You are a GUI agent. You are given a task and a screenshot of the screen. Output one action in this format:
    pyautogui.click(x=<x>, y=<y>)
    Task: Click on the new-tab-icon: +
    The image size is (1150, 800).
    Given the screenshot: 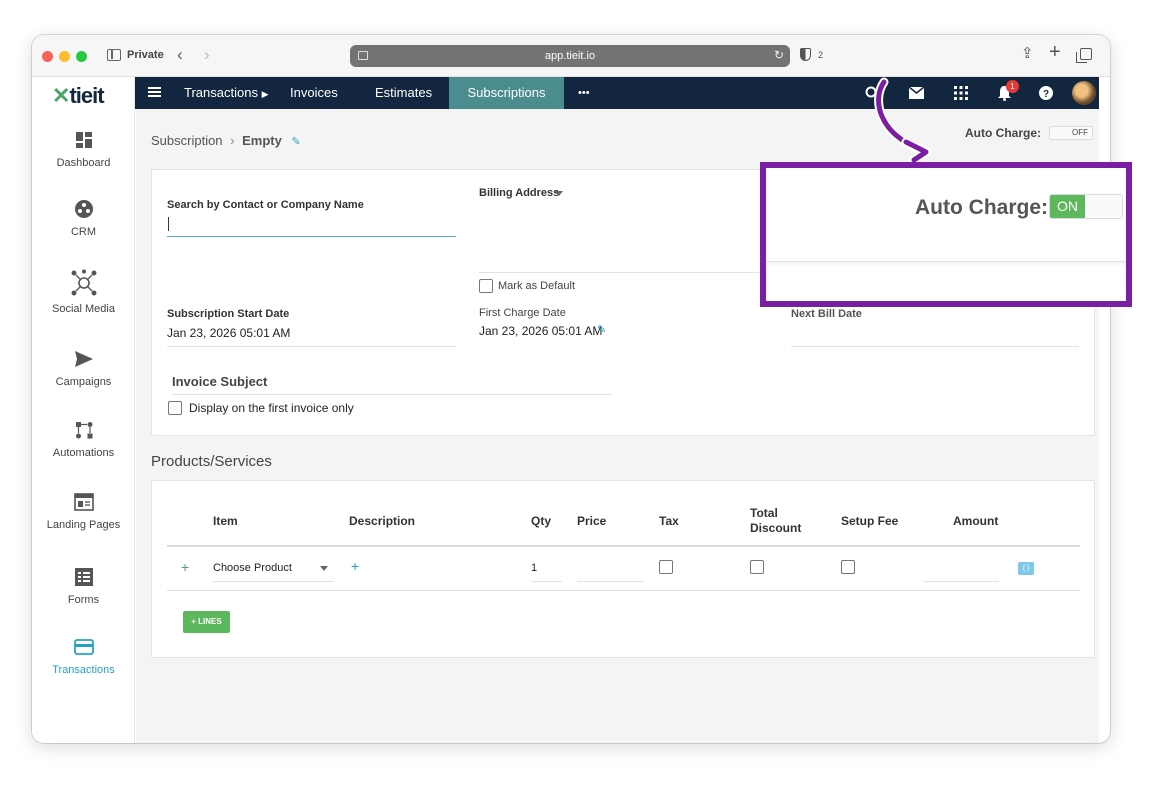 What is the action you would take?
    pyautogui.click(x=1055, y=52)
    